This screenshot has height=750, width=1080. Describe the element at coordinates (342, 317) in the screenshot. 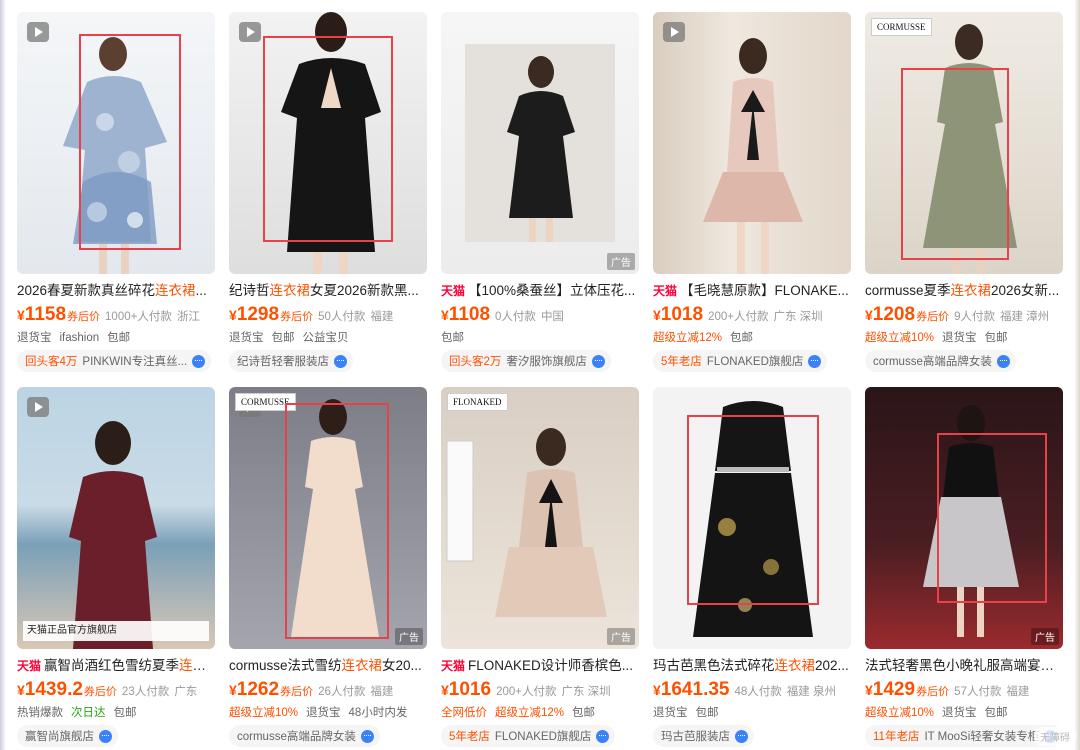

I see `sold-count: 50人付款` at that location.